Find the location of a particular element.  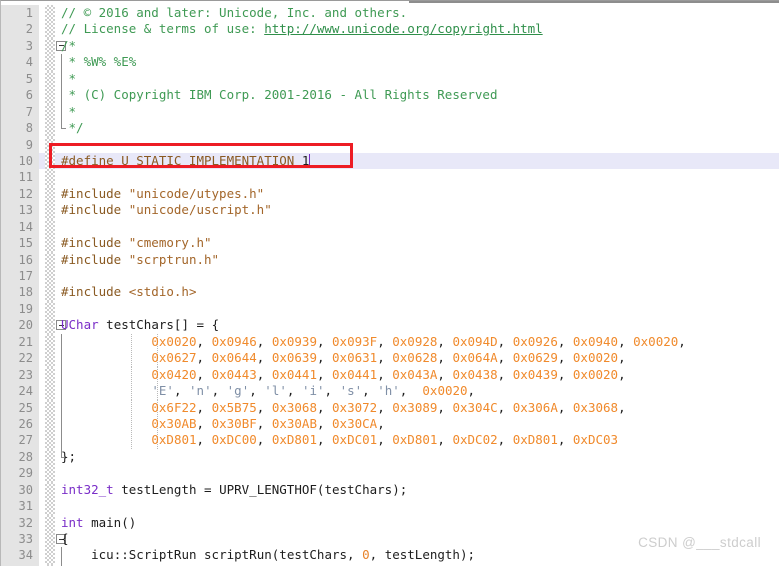

code-line: 11 is located at coordinates (390, 177).